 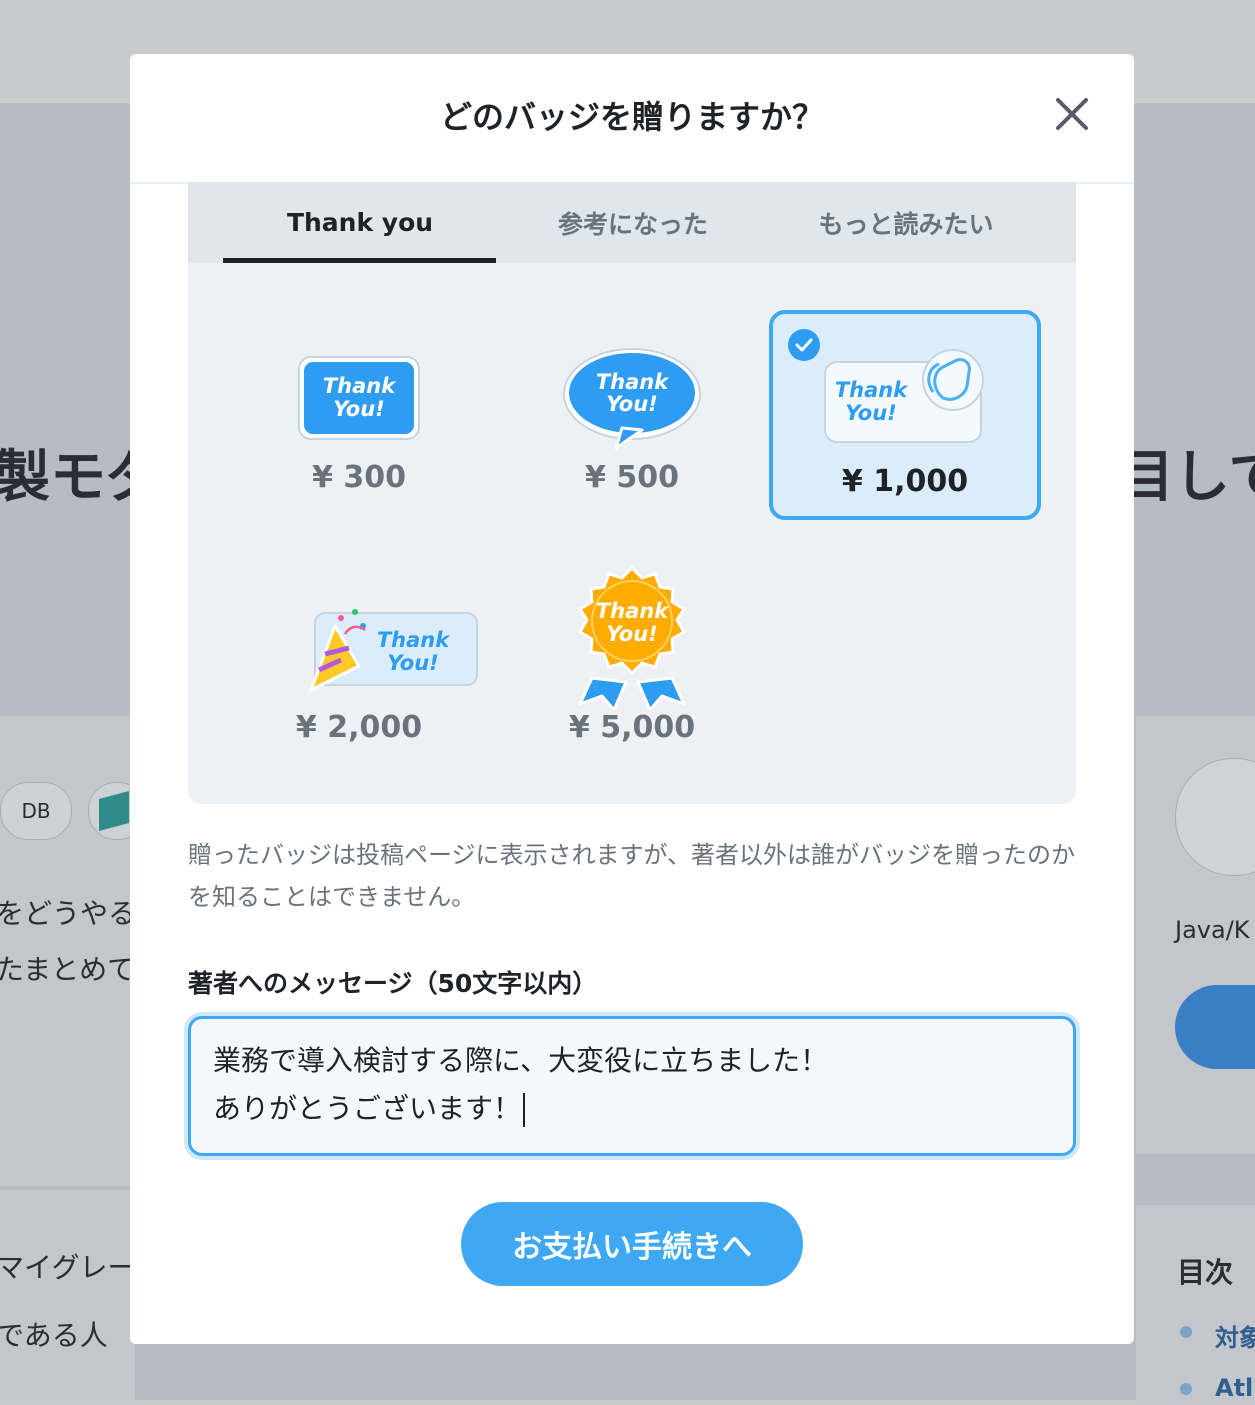 I want to click on article-text-line: である人, so click(x=54, y=1335).